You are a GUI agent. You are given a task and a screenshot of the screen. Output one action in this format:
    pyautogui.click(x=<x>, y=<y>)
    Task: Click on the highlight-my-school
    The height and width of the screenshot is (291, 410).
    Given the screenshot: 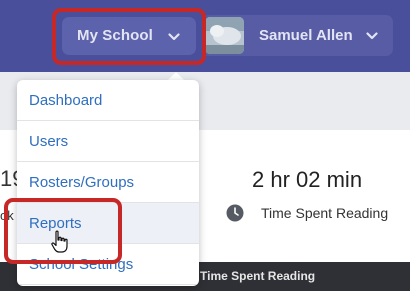 What is the action you would take?
    pyautogui.click(x=129, y=36)
    